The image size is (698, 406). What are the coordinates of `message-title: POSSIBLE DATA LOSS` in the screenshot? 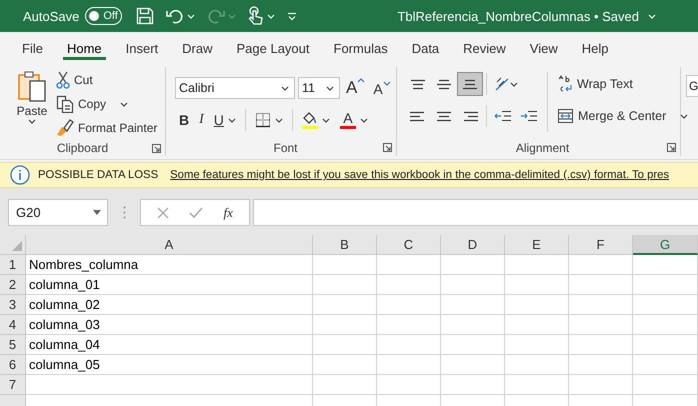 It's located at (98, 175).